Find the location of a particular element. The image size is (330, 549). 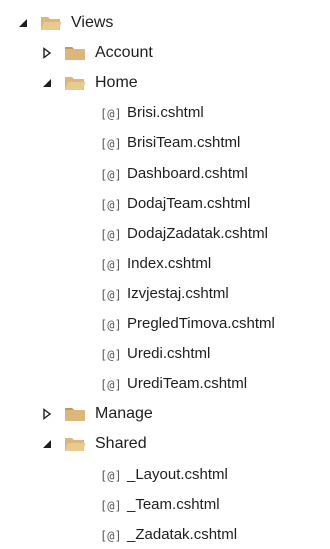

tree-folder-views: Views is located at coordinates (64, 22).